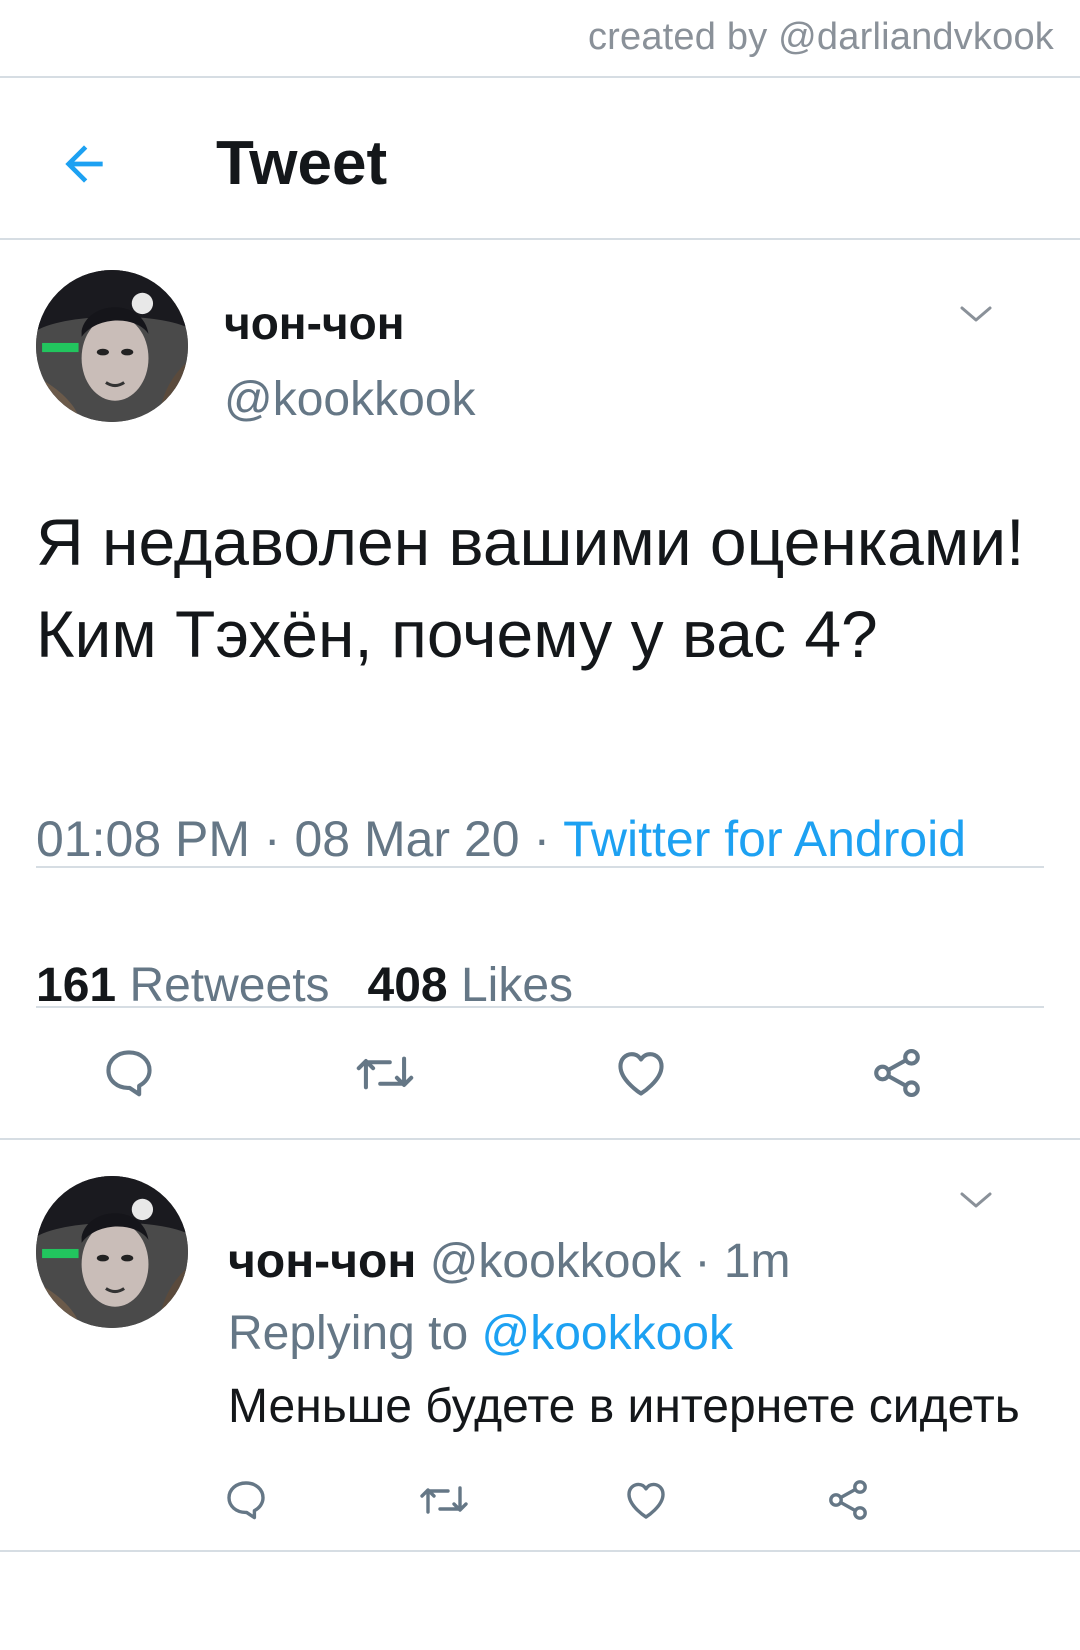 The height and width of the screenshot is (1650, 1080). What do you see at coordinates (556, 1261) in the screenshot?
I see `reply-handle: @kookkook` at bounding box center [556, 1261].